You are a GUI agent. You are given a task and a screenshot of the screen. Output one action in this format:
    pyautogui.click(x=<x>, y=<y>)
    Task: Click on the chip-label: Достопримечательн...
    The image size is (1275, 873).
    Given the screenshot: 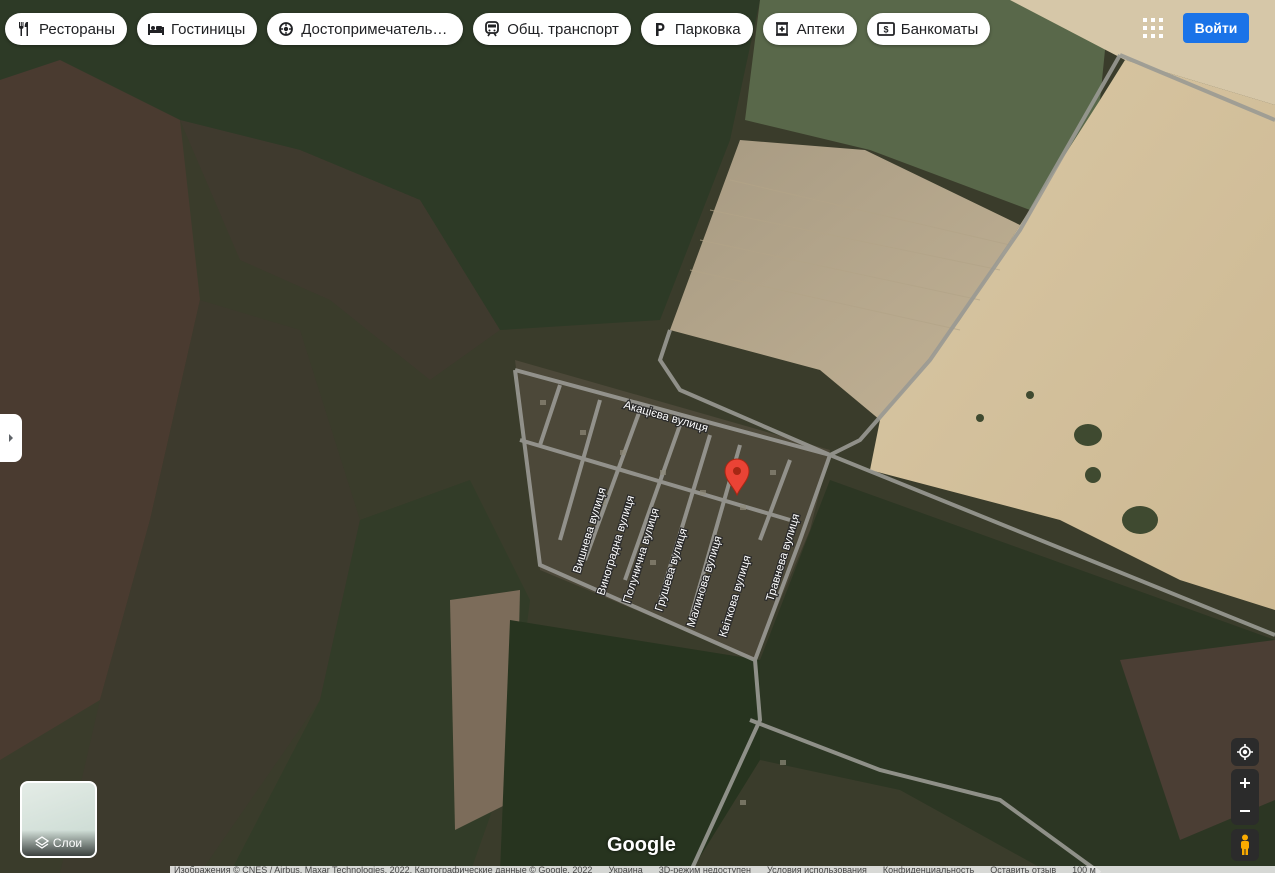 What is the action you would take?
    pyautogui.click(x=376, y=29)
    